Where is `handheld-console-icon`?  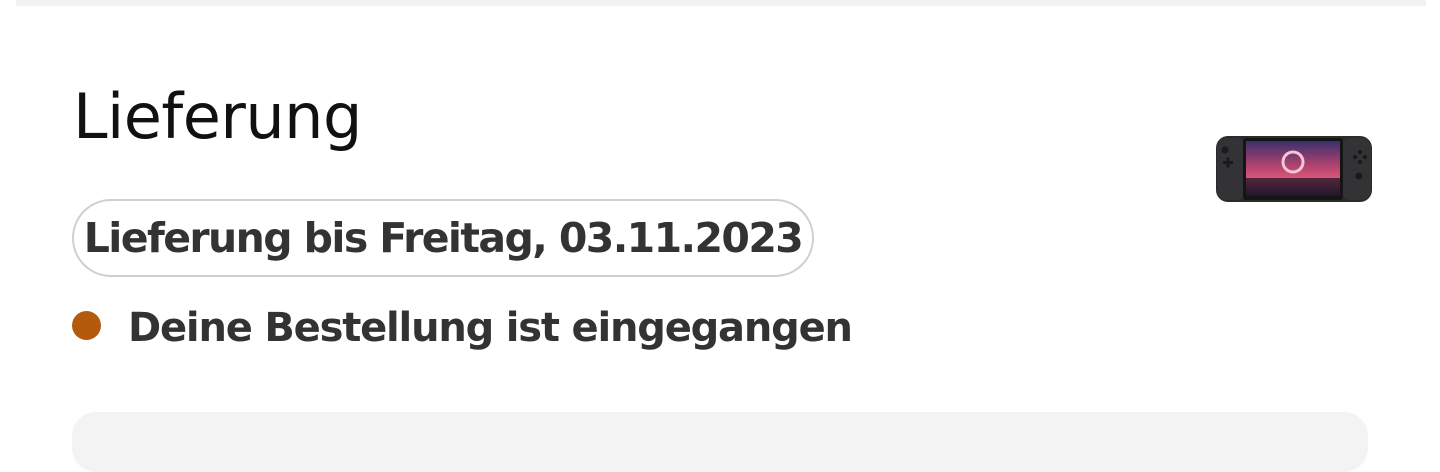 handheld-console-icon is located at coordinates (1294, 169).